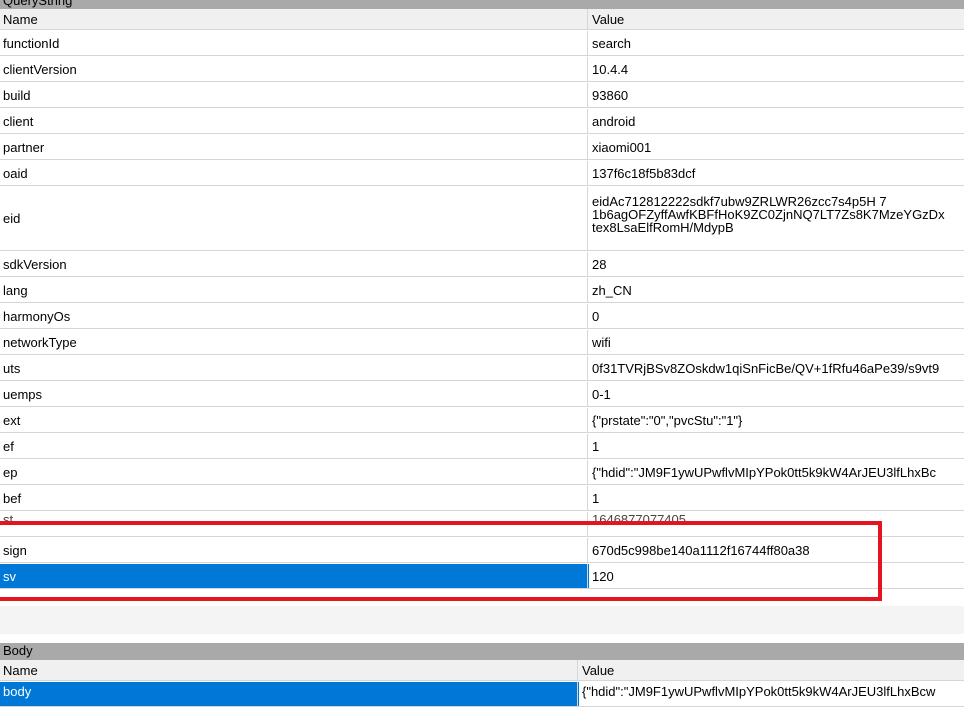  I want to click on param-name: eid, so click(294, 218).